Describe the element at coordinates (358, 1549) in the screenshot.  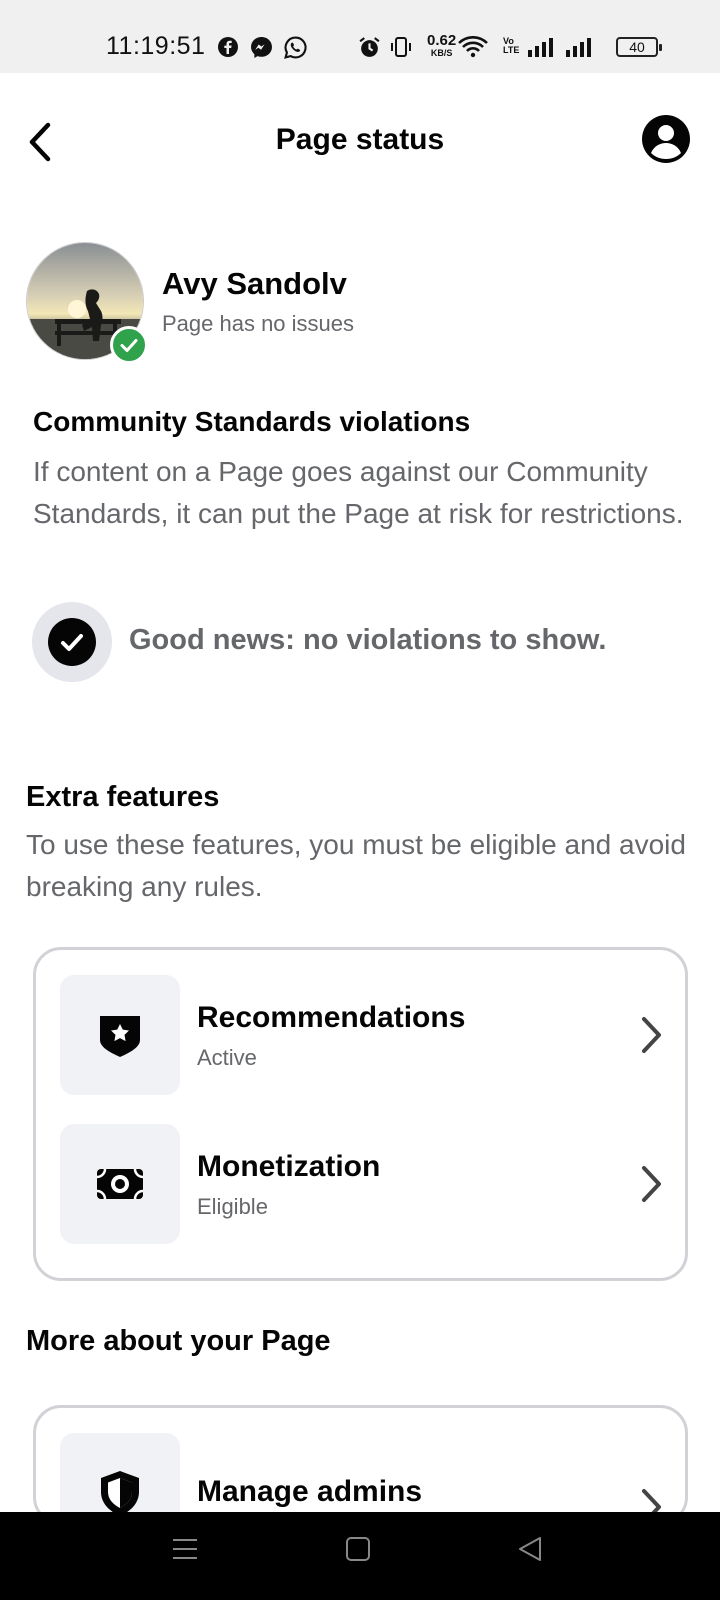
I see `home-square-icon` at that location.